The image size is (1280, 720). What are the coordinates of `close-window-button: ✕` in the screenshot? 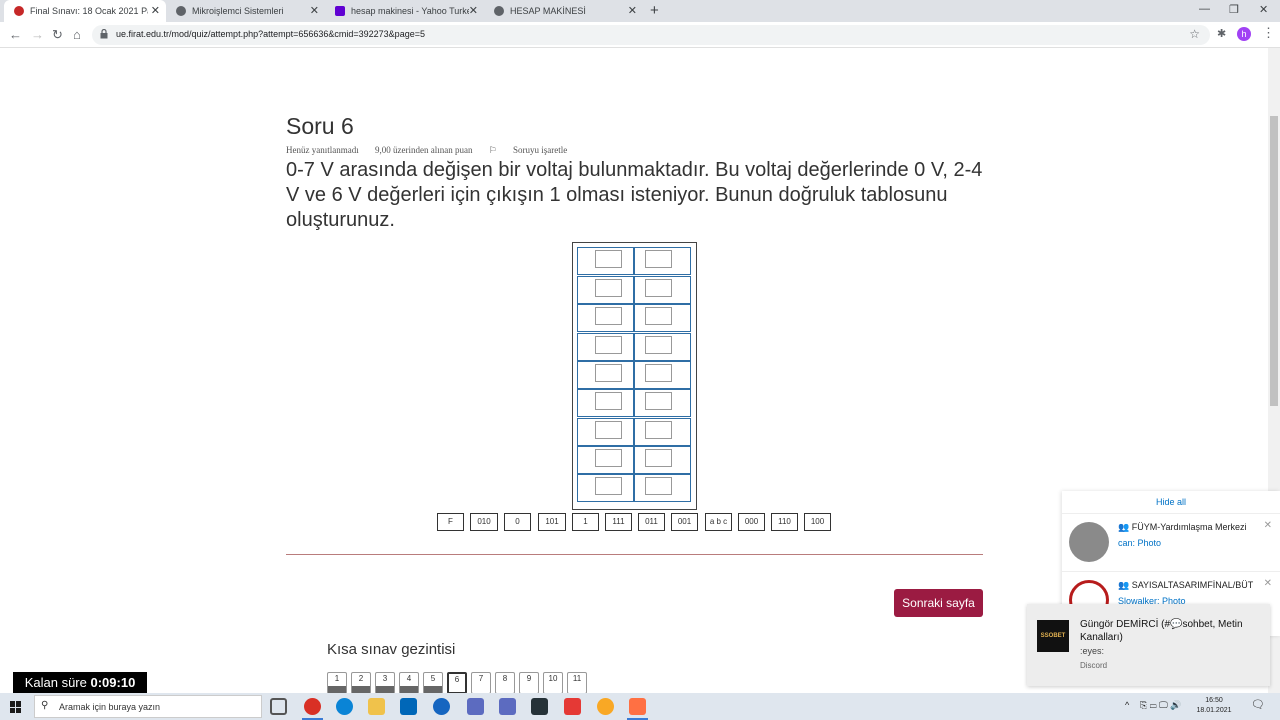 It's located at (1263, 9).